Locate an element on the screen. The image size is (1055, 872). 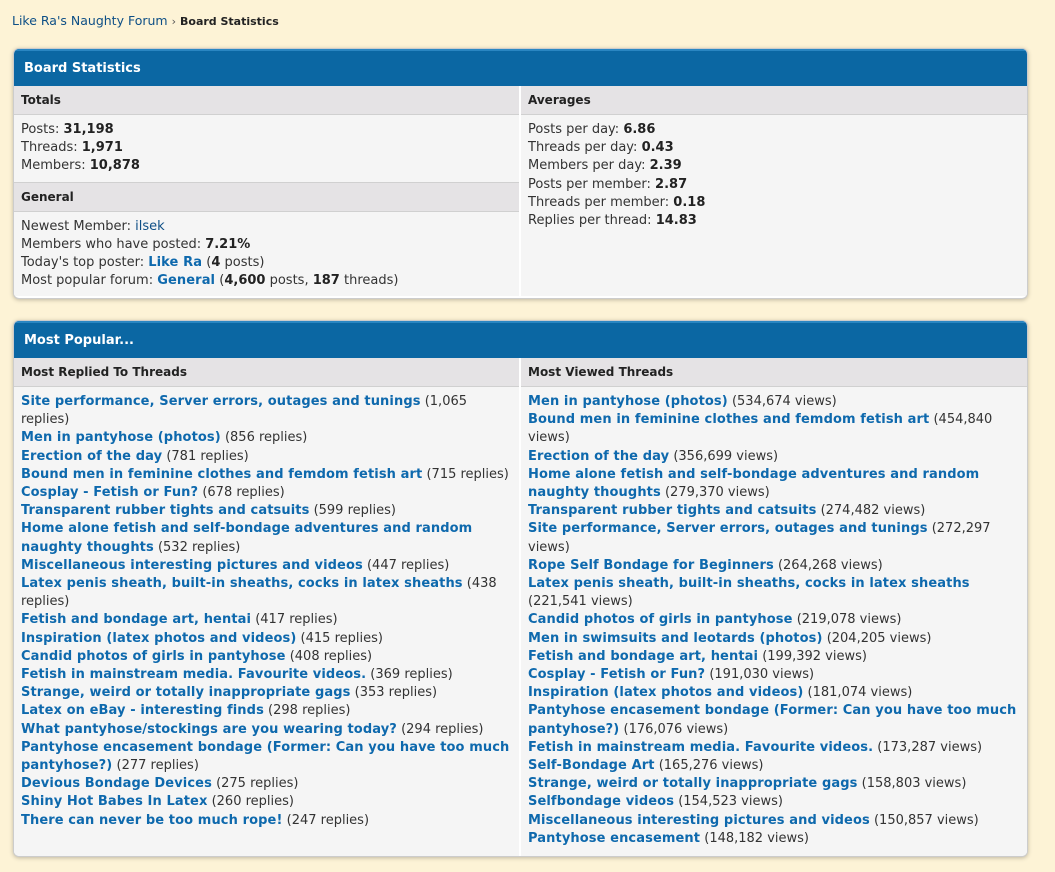
breadcrumb: Like Ra's Naughty Forum › Board Statistics is located at coordinates (145, 20).